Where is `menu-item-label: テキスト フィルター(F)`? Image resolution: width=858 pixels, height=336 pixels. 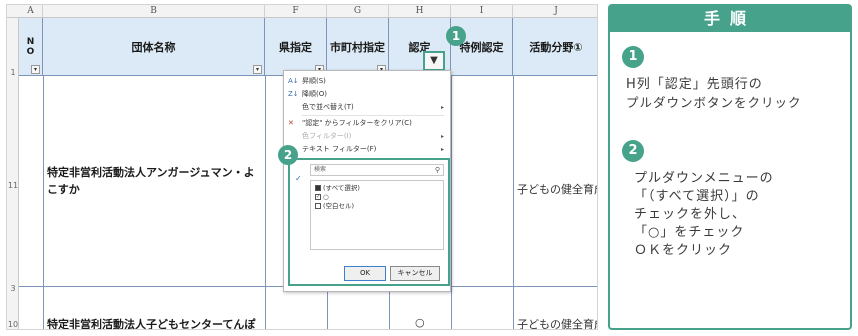 menu-item-label: テキスト フィルター(F) is located at coordinates (339, 149).